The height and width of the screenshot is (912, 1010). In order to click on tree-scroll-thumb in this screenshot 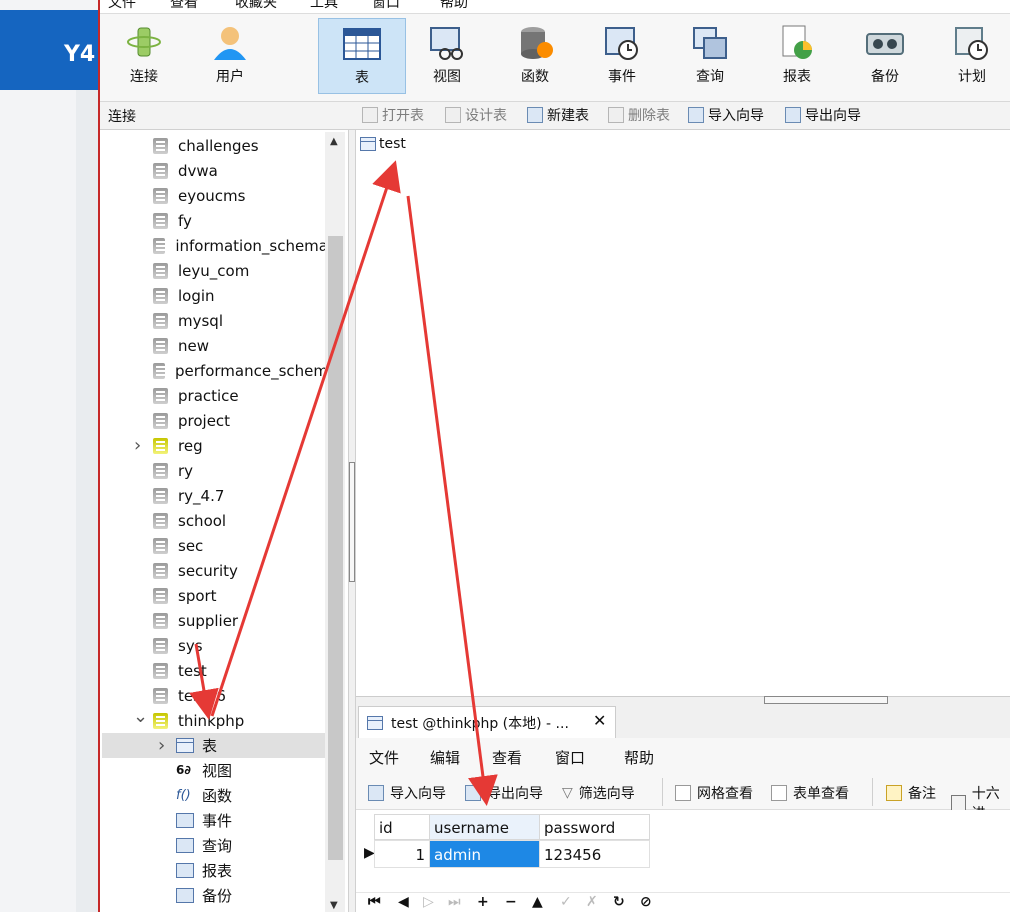, I will do `click(335, 548)`.